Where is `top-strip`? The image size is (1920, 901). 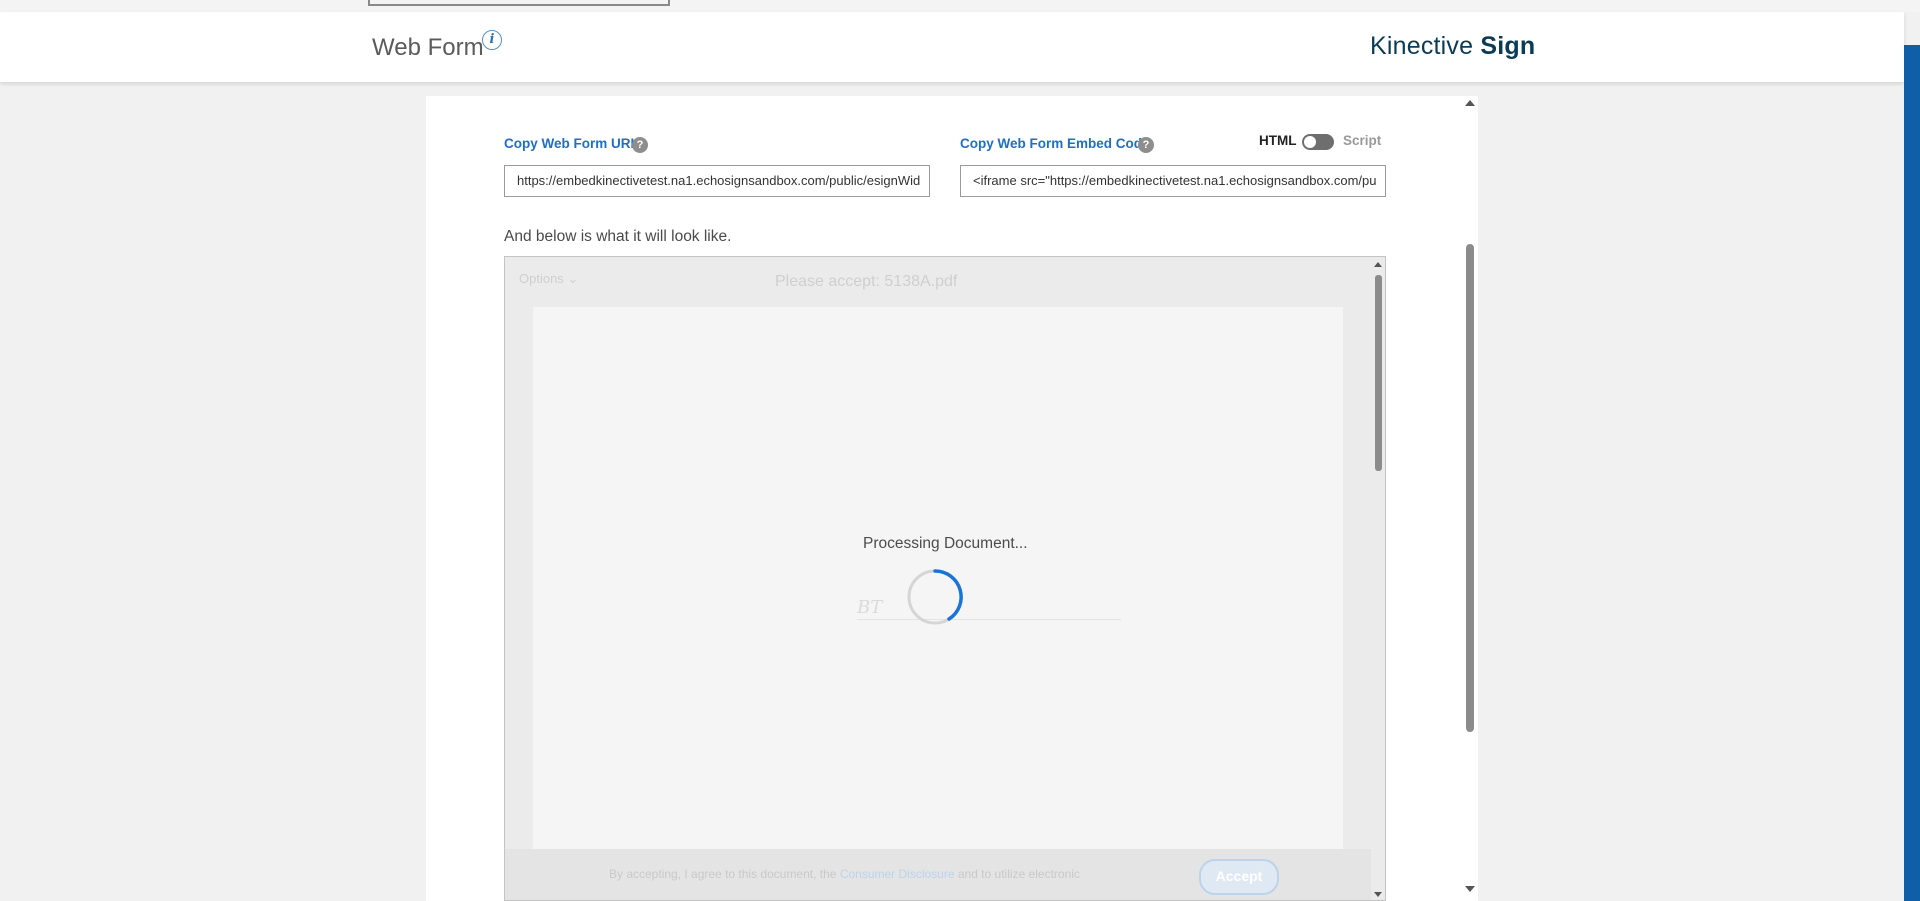
top-strip is located at coordinates (960, 6).